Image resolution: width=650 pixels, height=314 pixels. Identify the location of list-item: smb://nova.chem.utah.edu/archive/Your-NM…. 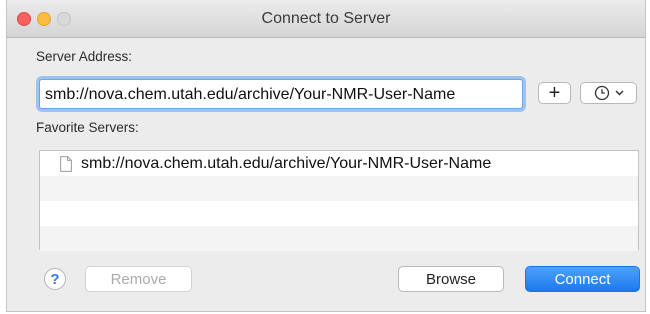
(339, 163).